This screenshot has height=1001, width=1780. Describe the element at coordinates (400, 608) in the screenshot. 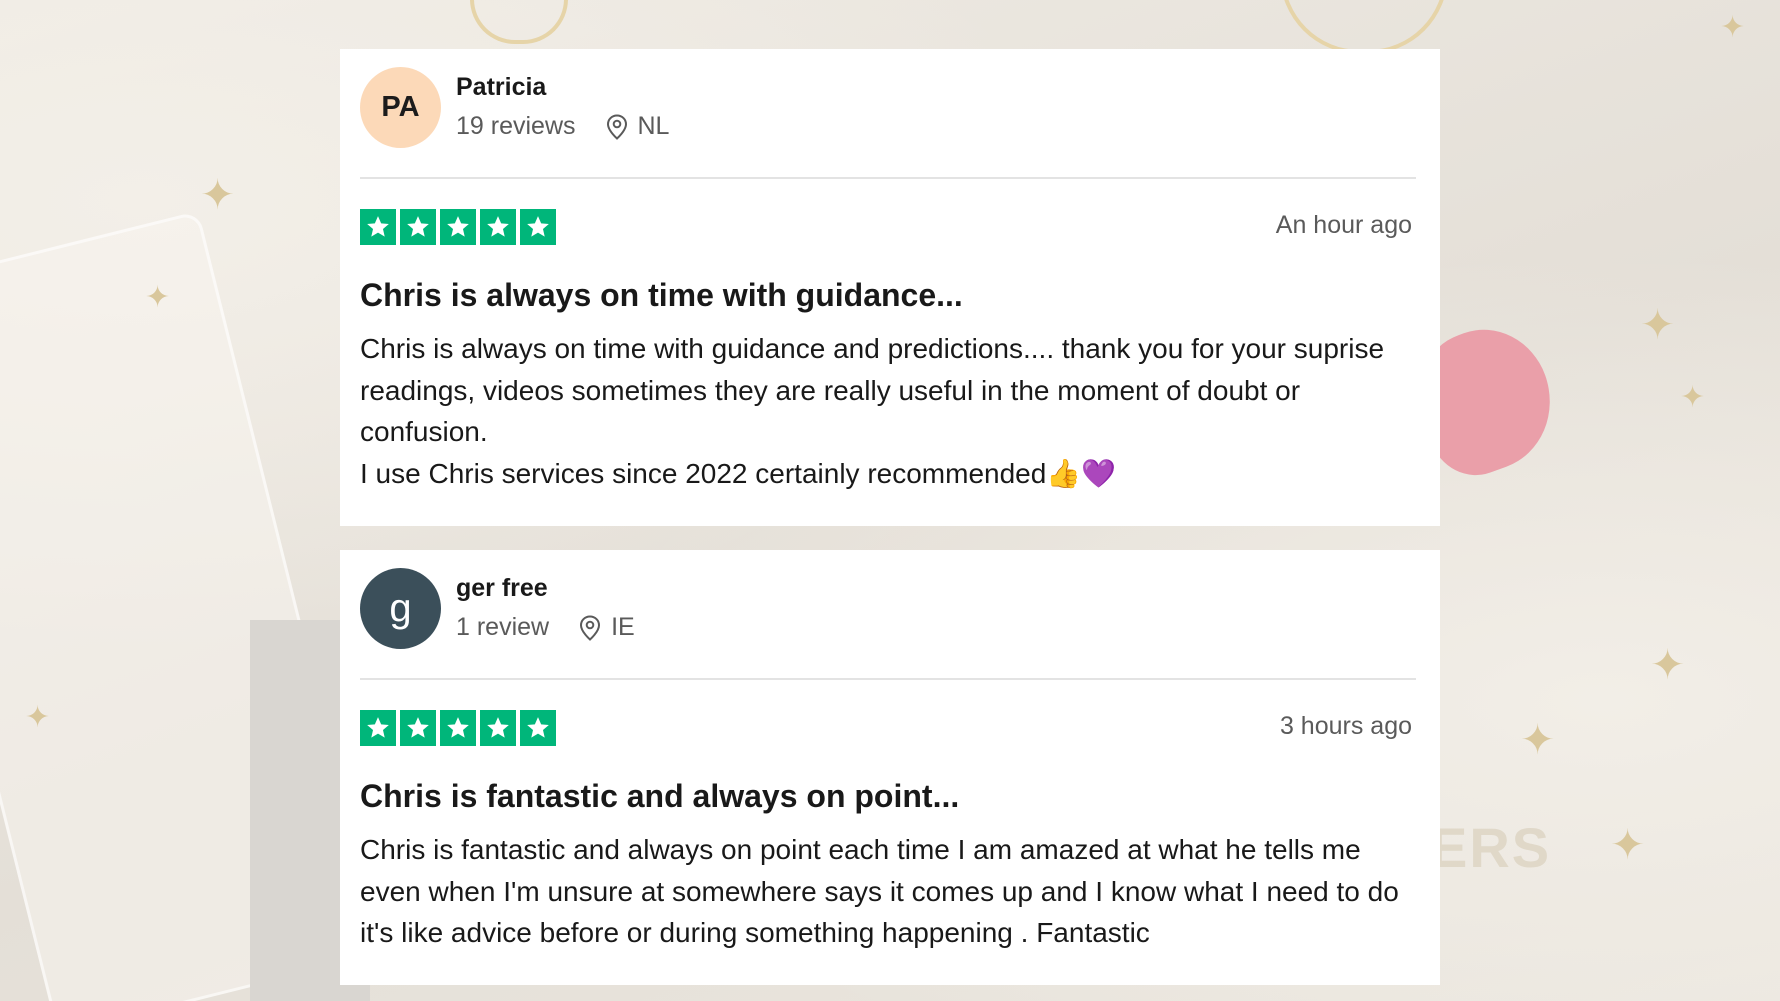

I see `avatar: g` at that location.